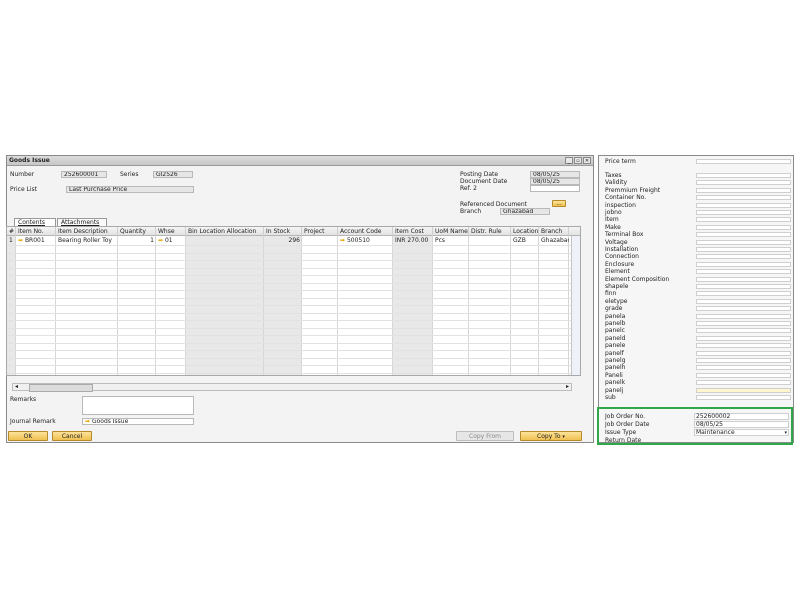  Describe the element at coordinates (413, 231) in the screenshot. I see `grid-column-header: Item Cost` at that location.